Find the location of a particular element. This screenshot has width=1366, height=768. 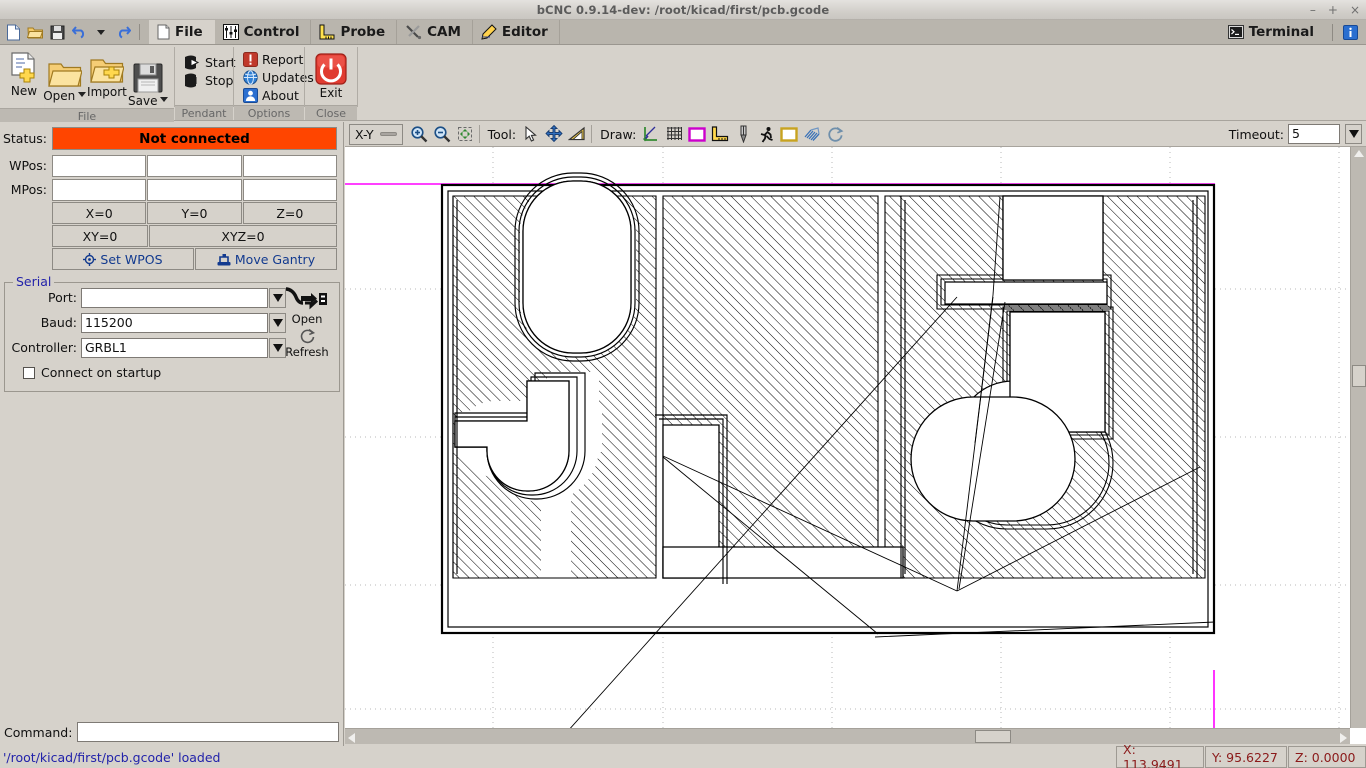

rapid-icon is located at coordinates (835, 134).